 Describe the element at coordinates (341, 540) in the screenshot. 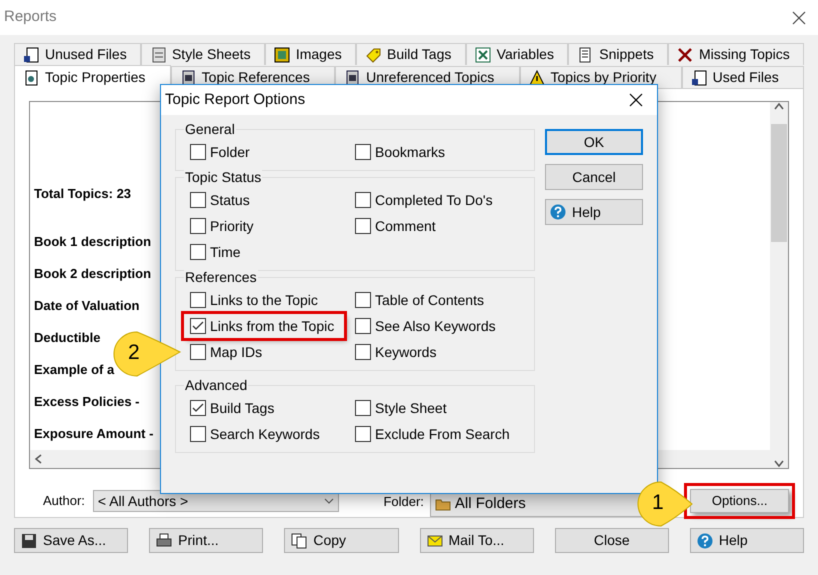

I see `button: Copy` at that location.